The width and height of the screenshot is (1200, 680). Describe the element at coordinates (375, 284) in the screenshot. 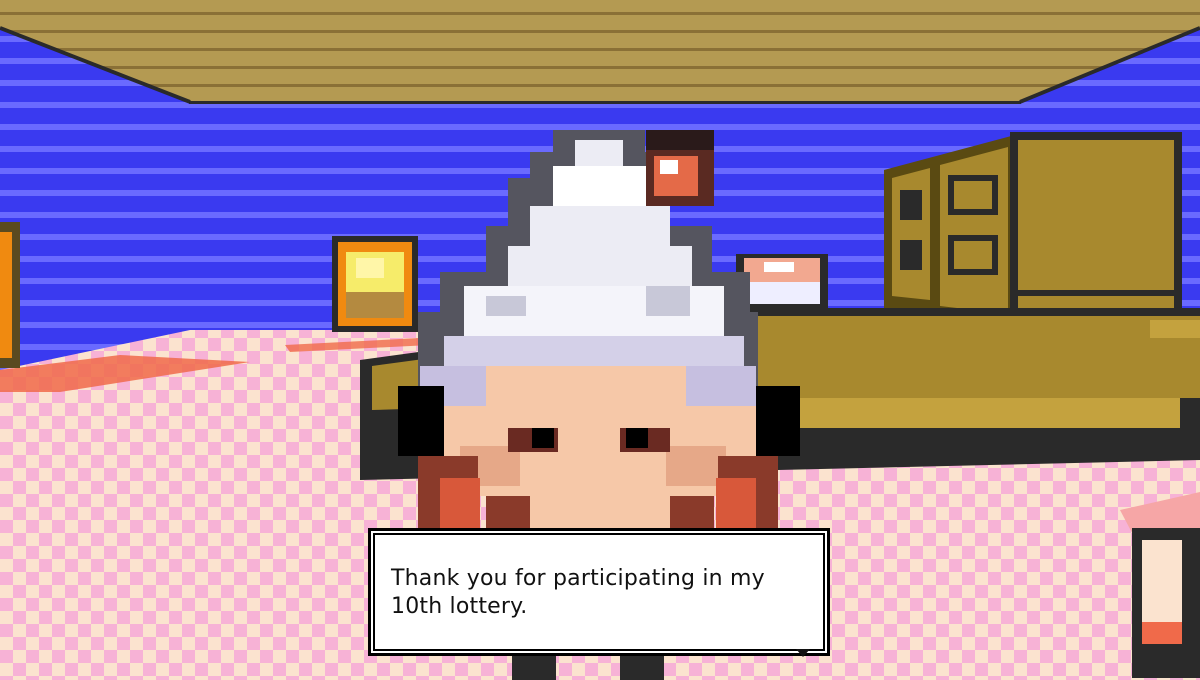

I see `wall-painting` at that location.